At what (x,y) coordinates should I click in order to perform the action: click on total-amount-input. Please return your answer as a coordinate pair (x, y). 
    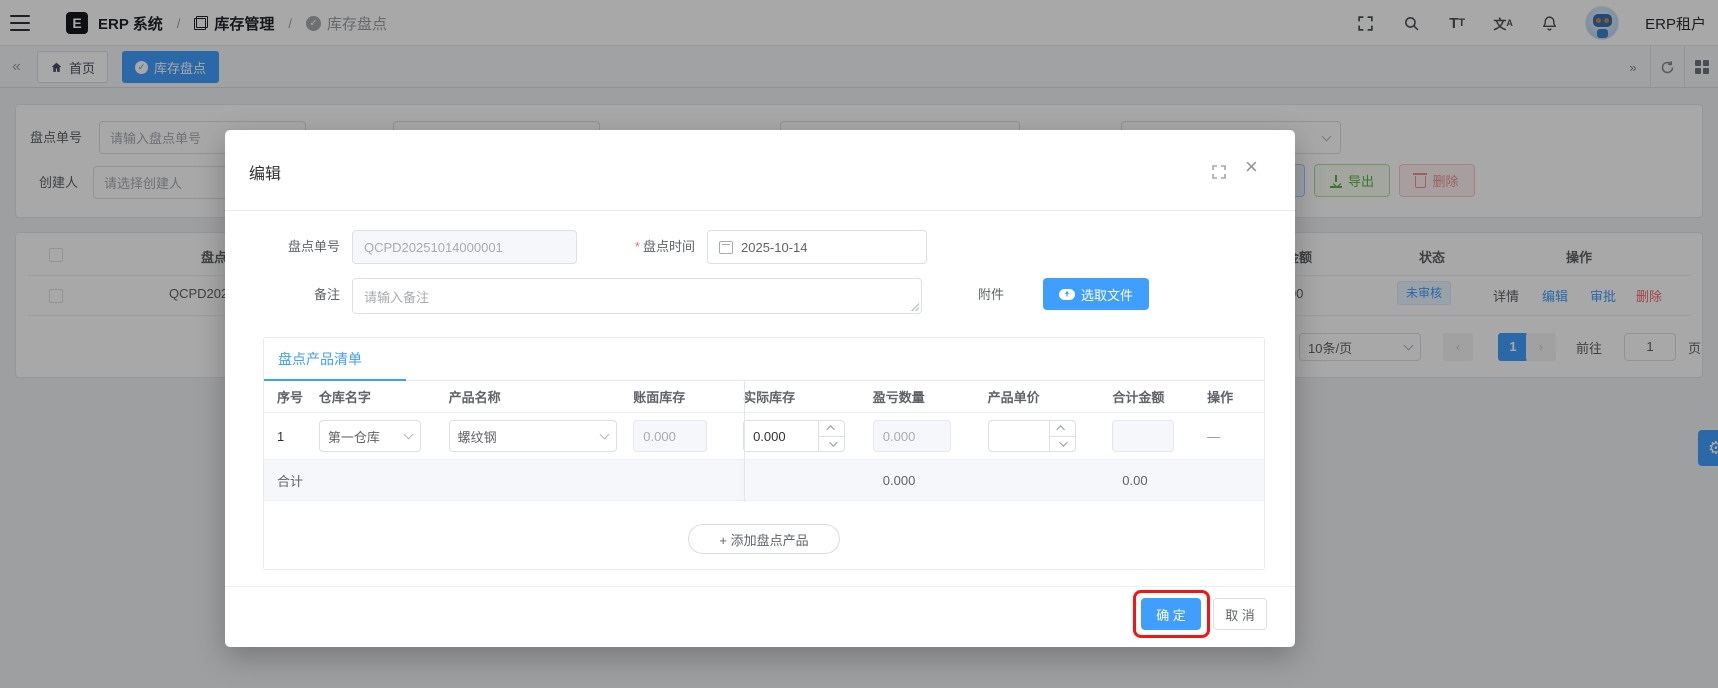
    Looking at the image, I should click on (1143, 436).